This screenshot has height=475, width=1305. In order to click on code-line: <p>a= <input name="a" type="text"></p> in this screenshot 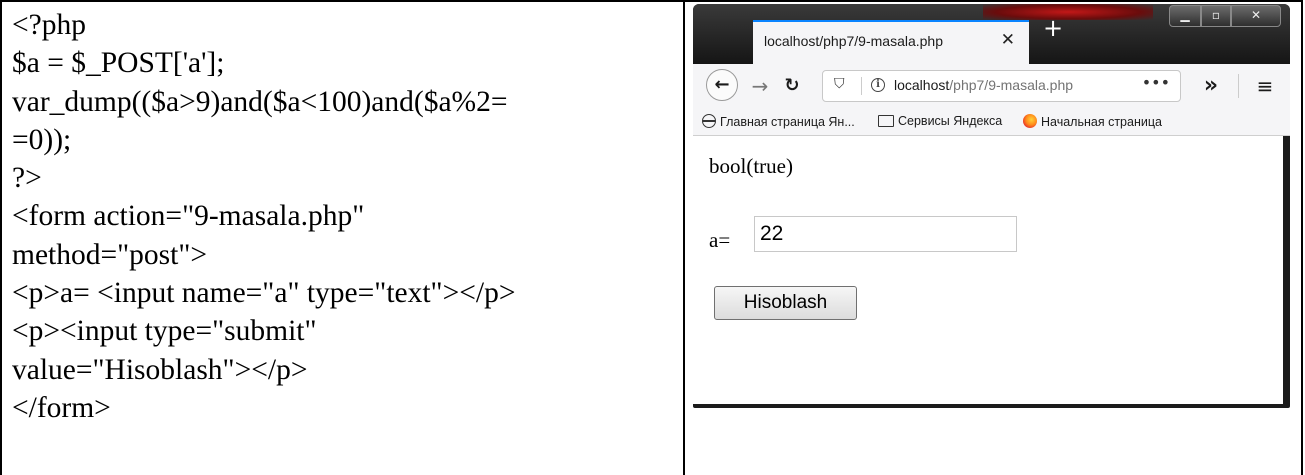, I will do `click(264, 293)`.